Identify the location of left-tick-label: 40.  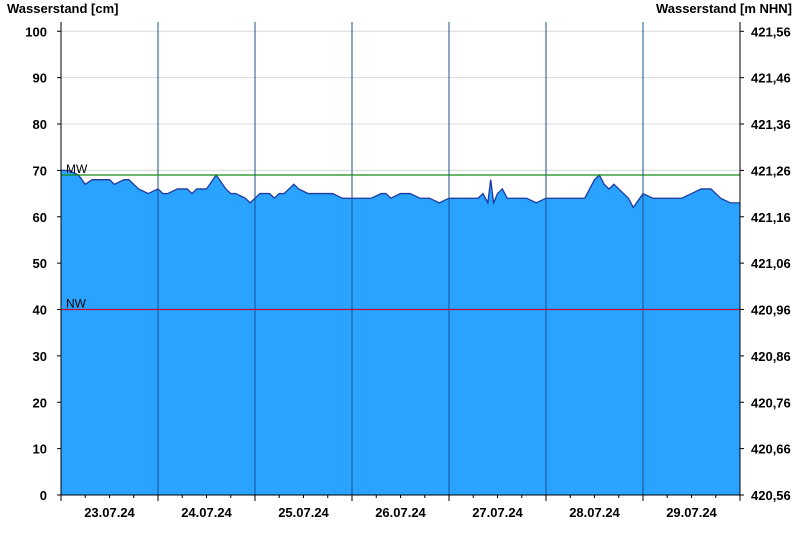
(40, 310).